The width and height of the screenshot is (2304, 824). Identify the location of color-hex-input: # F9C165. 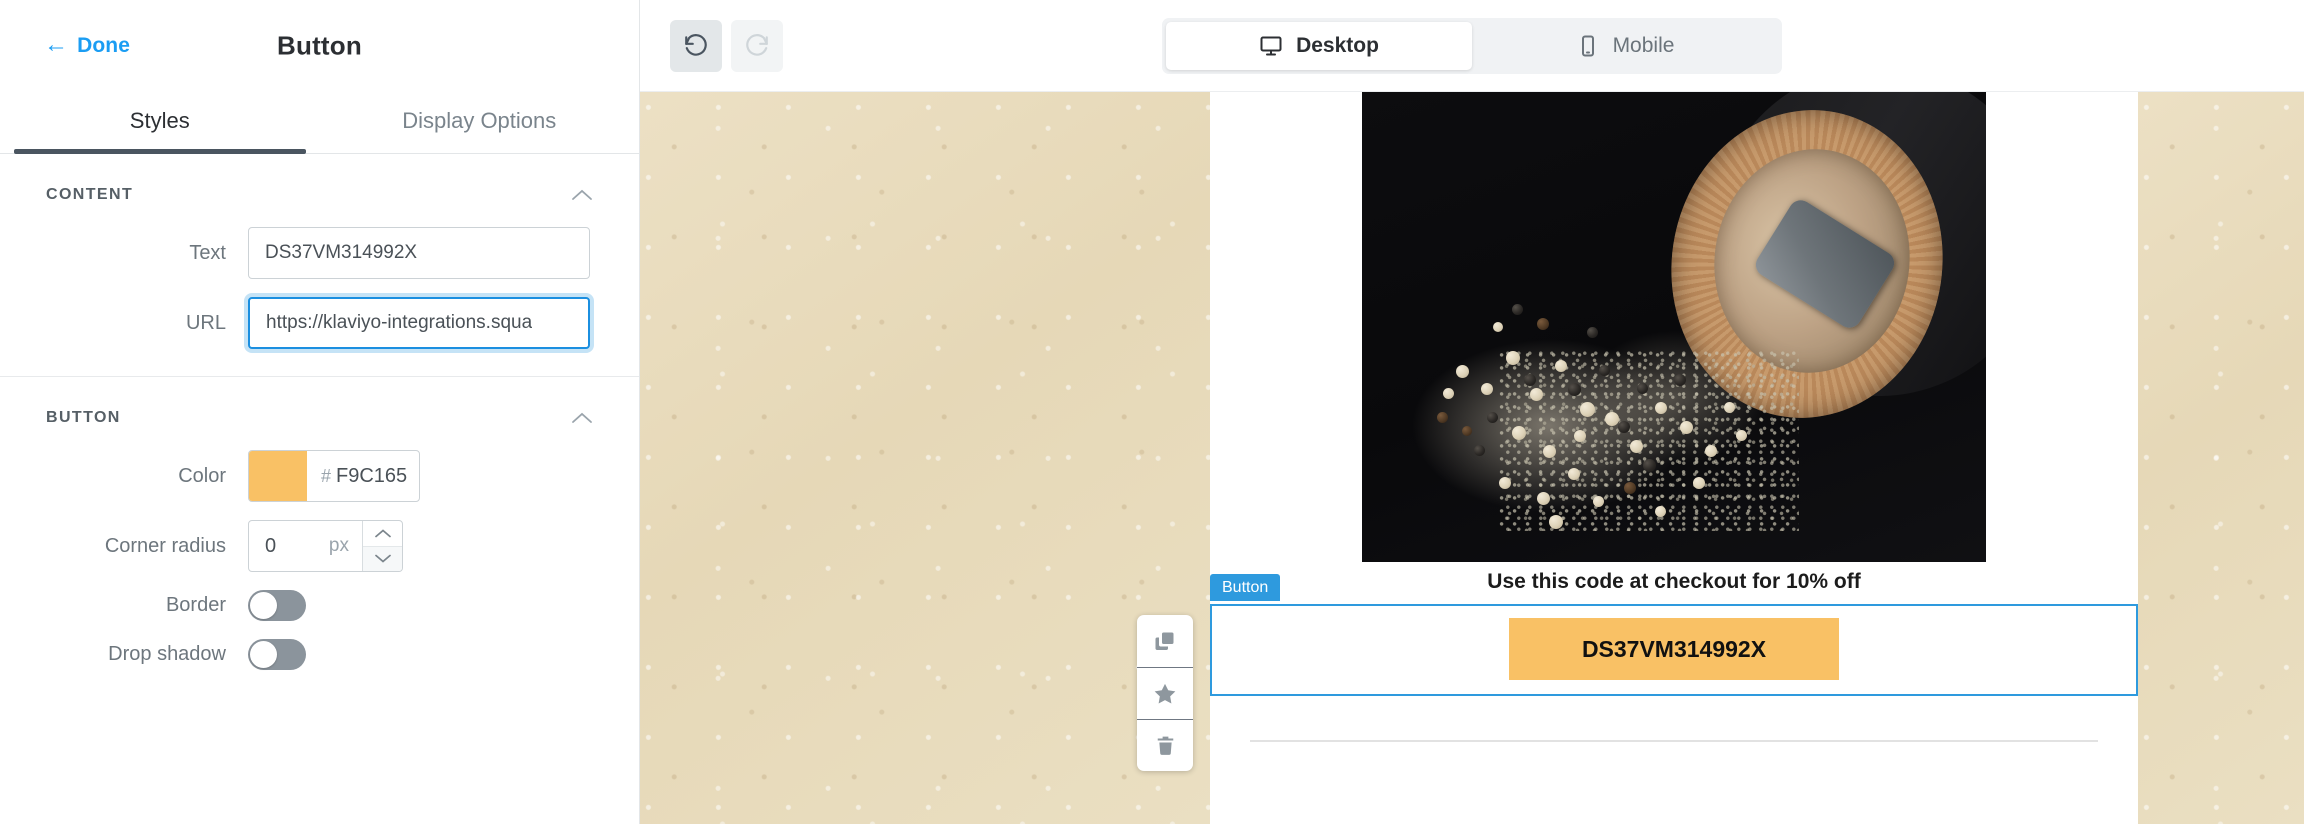
(363, 476).